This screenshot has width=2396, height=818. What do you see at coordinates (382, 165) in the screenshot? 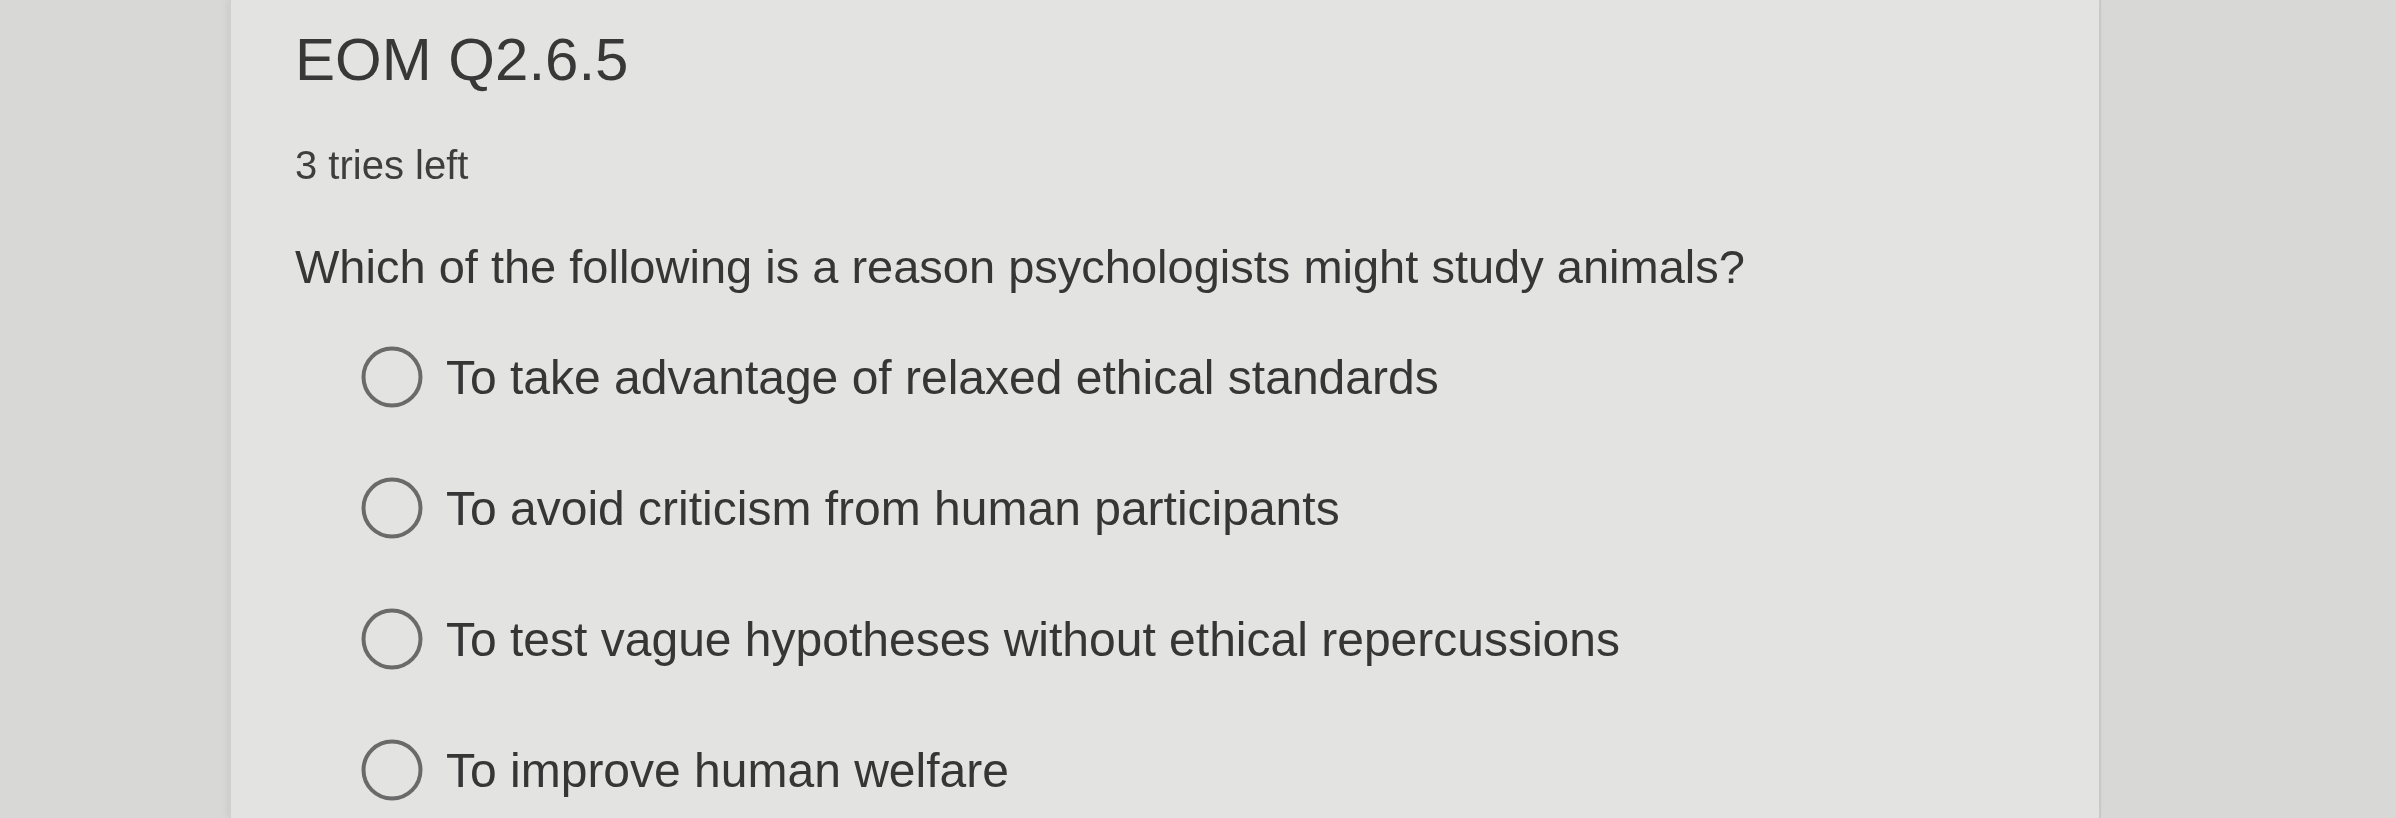
I see `tries-left-text: 3 tries left` at bounding box center [382, 165].